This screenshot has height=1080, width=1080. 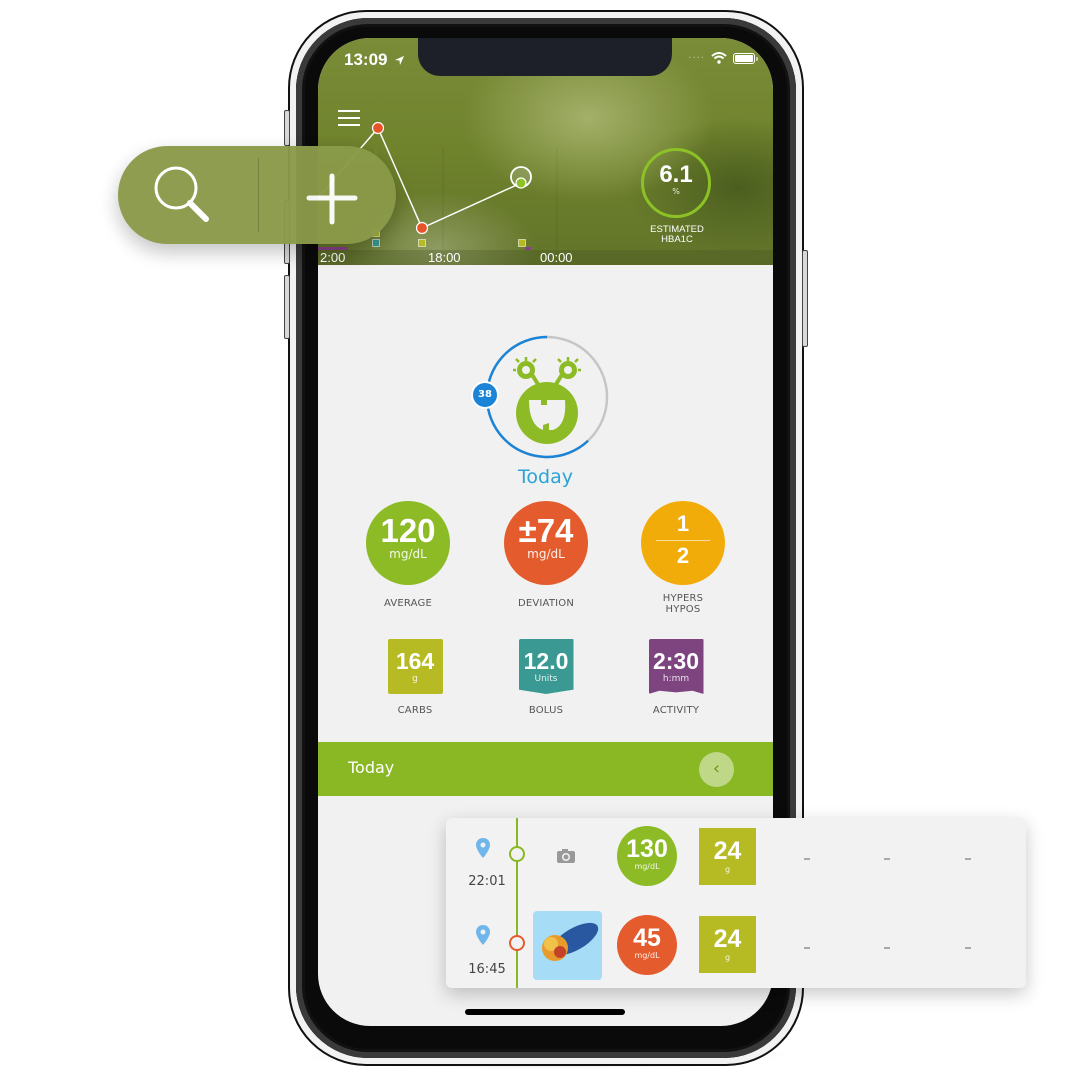 I want to click on x-tick-label: 18:00, so click(x=444, y=257).